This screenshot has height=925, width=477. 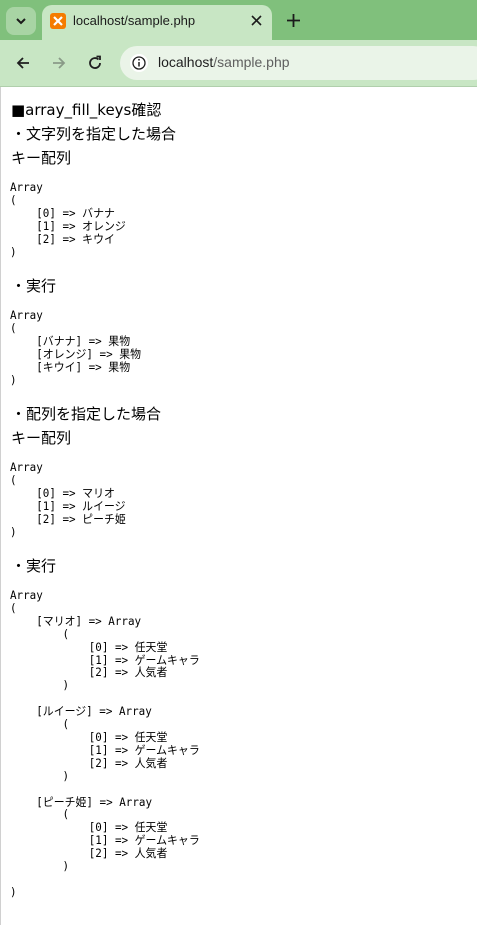 What do you see at coordinates (139, 63) in the screenshot?
I see `info-icon` at bounding box center [139, 63].